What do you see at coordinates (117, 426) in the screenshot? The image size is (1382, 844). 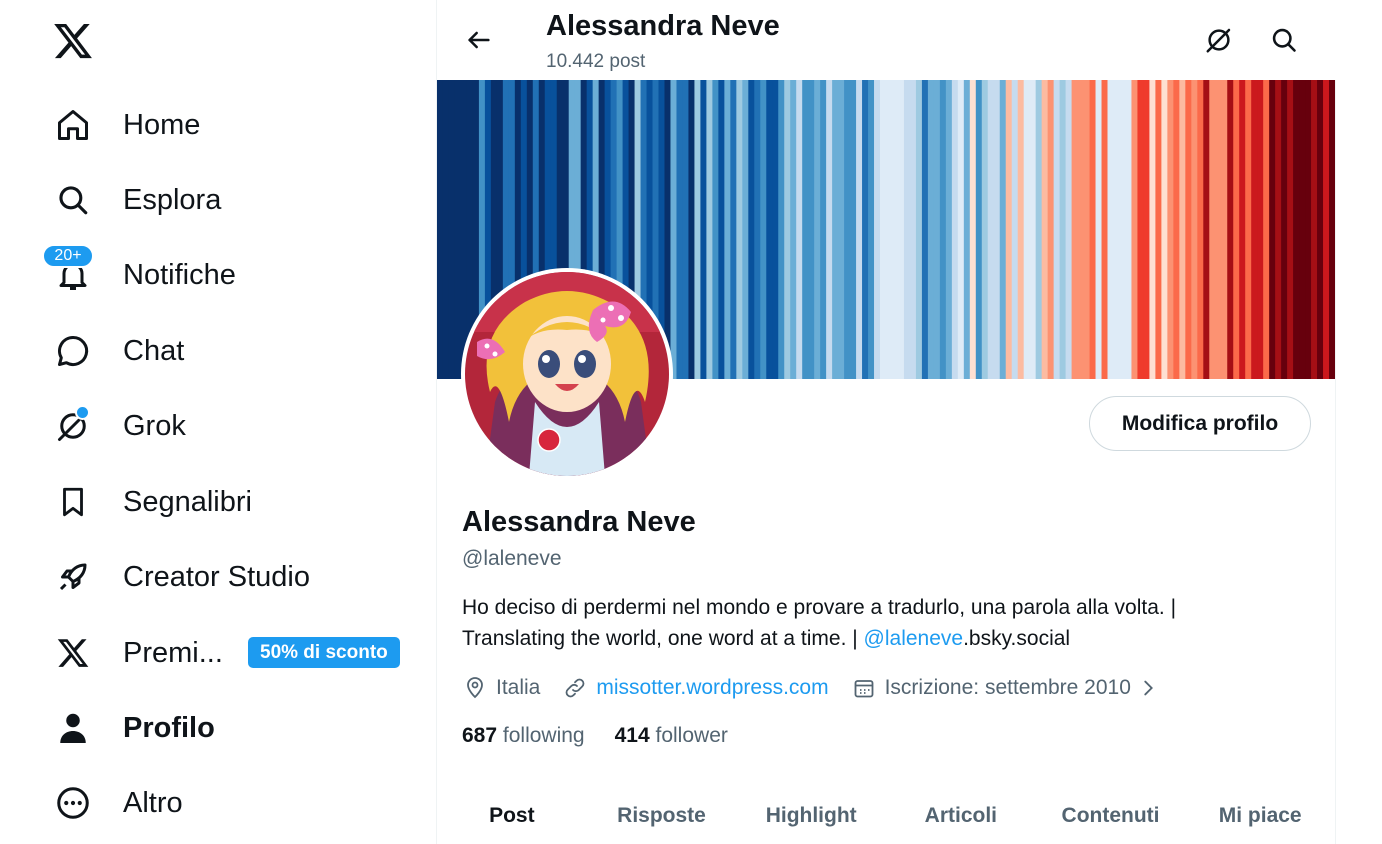 I see `nav-grok: Grok` at bounding box center [117, 426].